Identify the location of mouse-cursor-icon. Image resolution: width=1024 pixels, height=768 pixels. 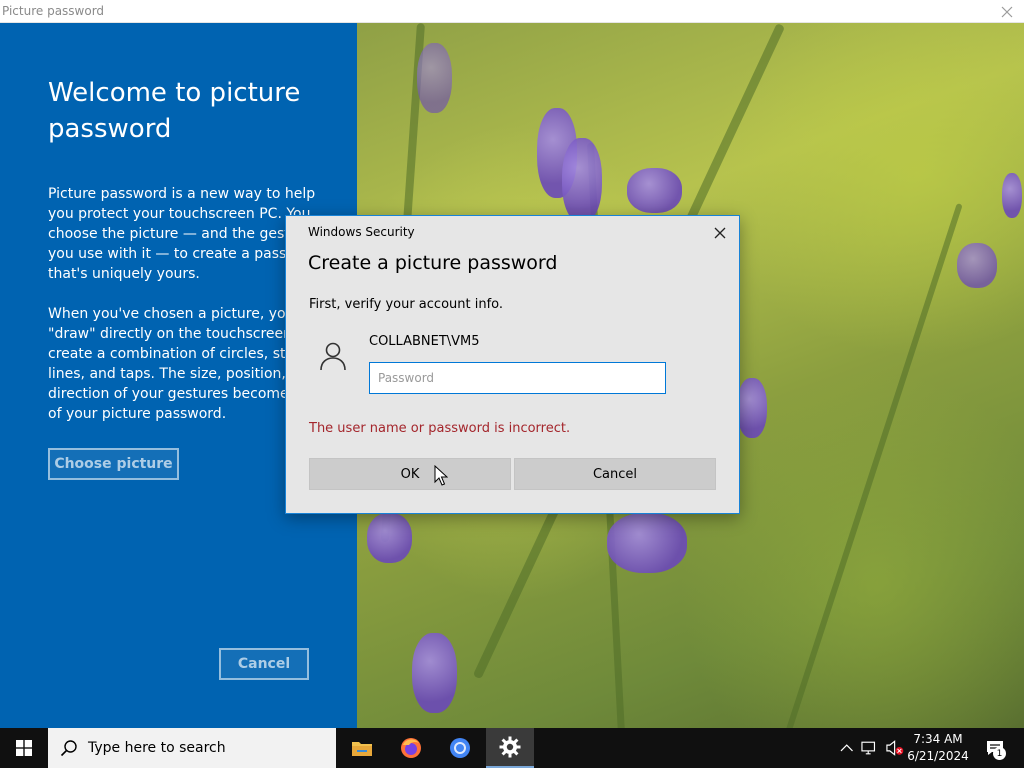
(441, 475).